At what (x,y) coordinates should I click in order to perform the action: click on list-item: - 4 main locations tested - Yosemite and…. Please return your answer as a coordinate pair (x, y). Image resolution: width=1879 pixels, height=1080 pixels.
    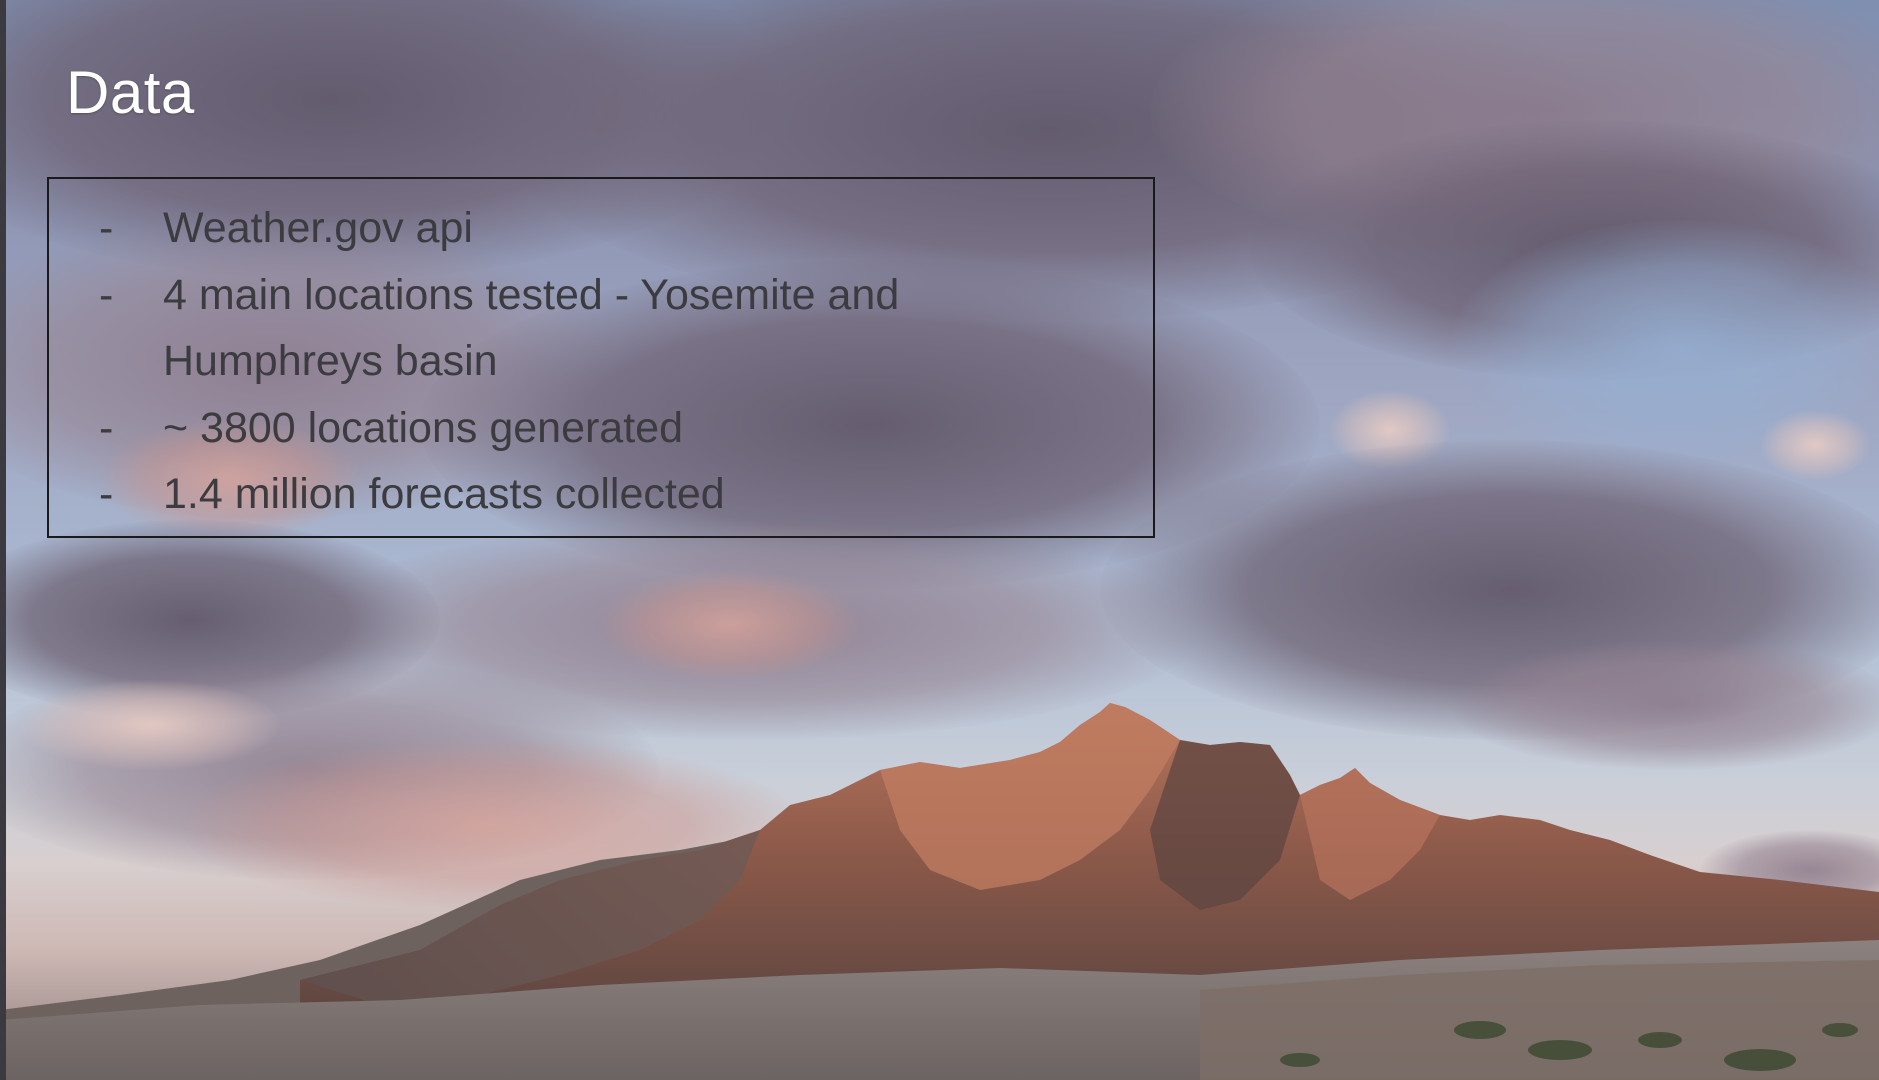
    Looking at the image, I should click on (601, 328).